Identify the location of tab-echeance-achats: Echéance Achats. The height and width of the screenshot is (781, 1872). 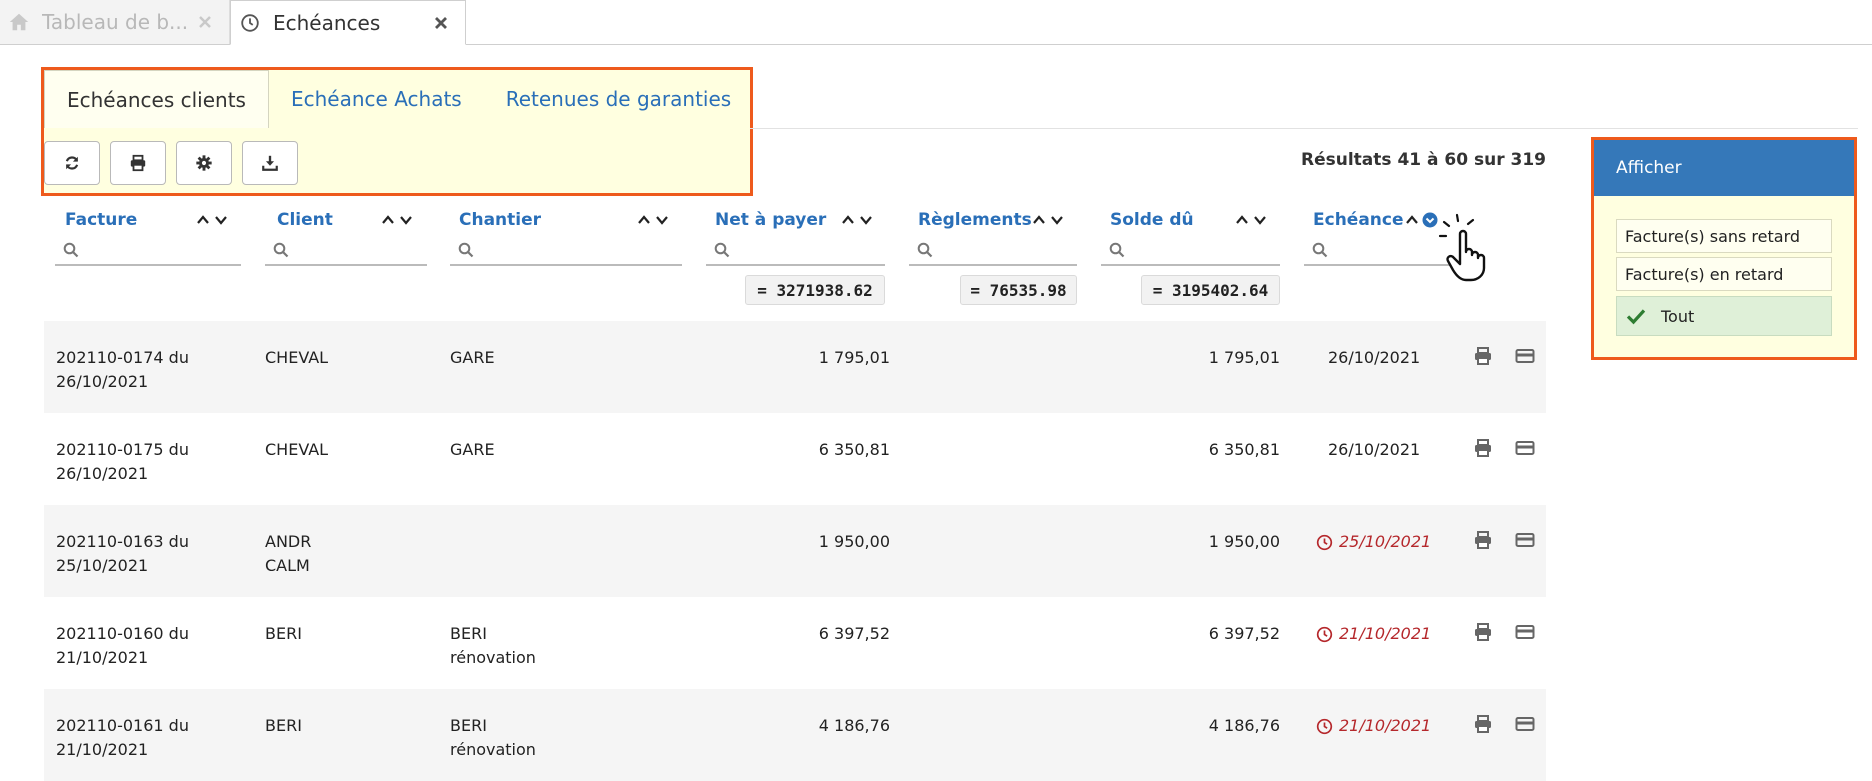
(376, 99).